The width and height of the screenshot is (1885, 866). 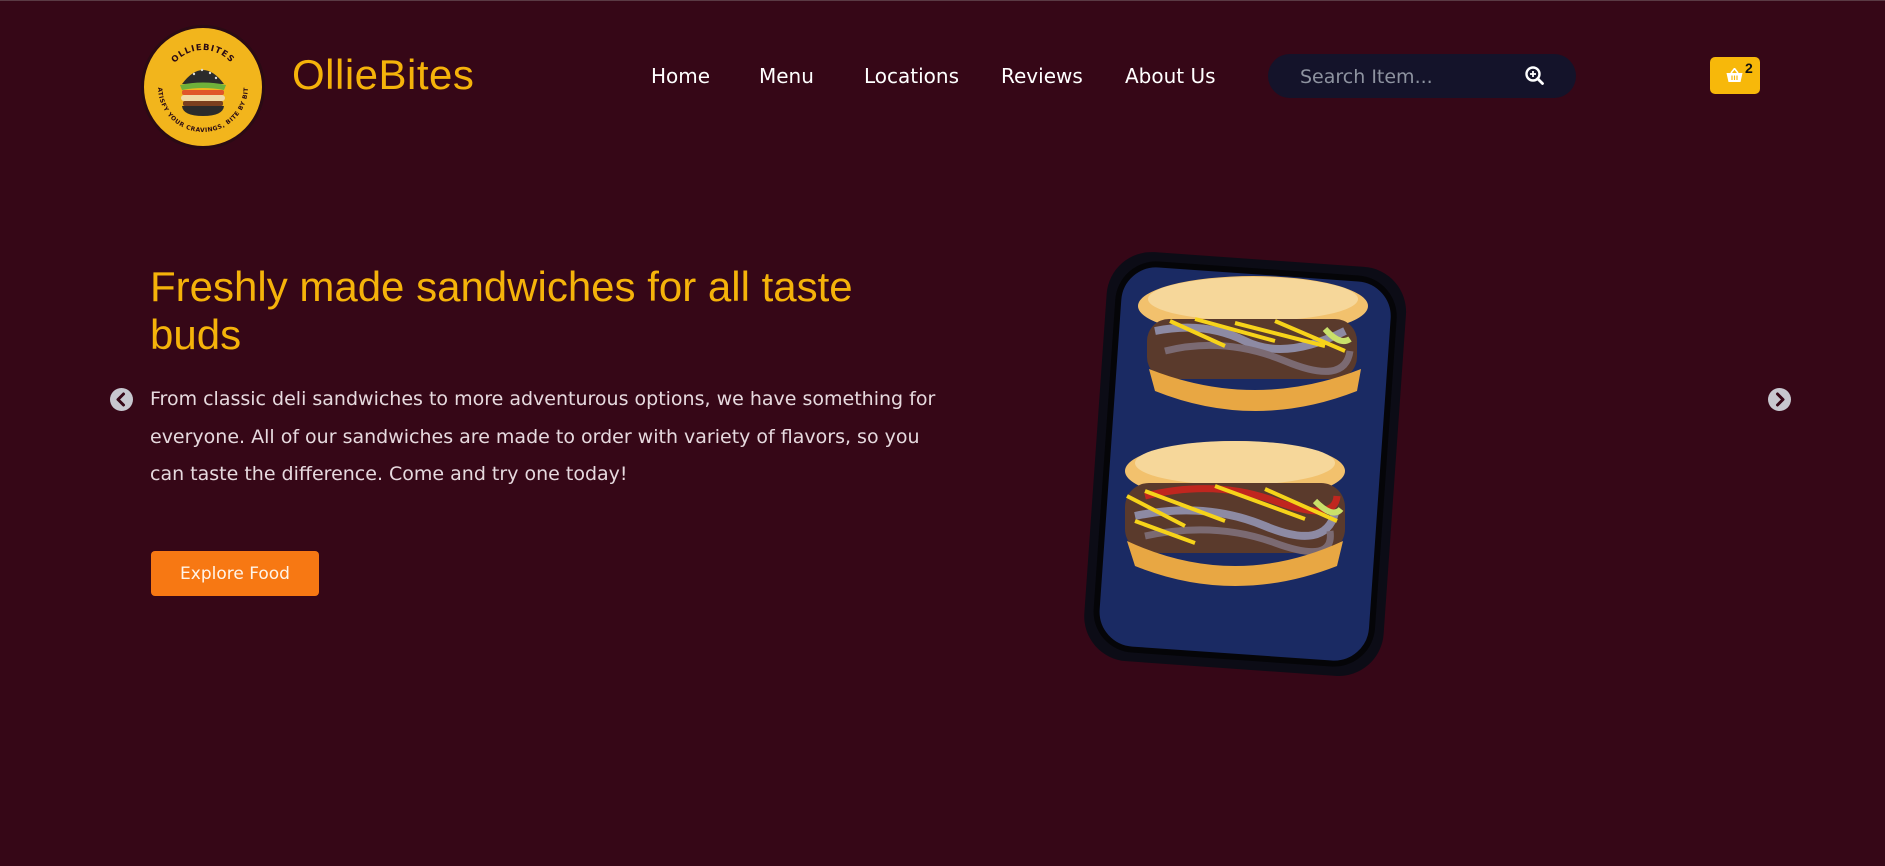 I want to click on chevron-left-icon, so click(x=120, y=399).